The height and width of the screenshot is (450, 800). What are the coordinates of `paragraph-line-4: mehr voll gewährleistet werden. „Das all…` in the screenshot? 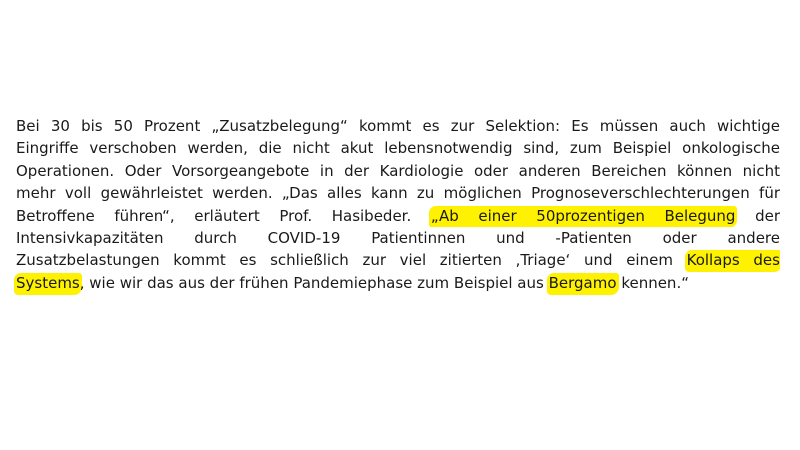 It's located at (398, 193).